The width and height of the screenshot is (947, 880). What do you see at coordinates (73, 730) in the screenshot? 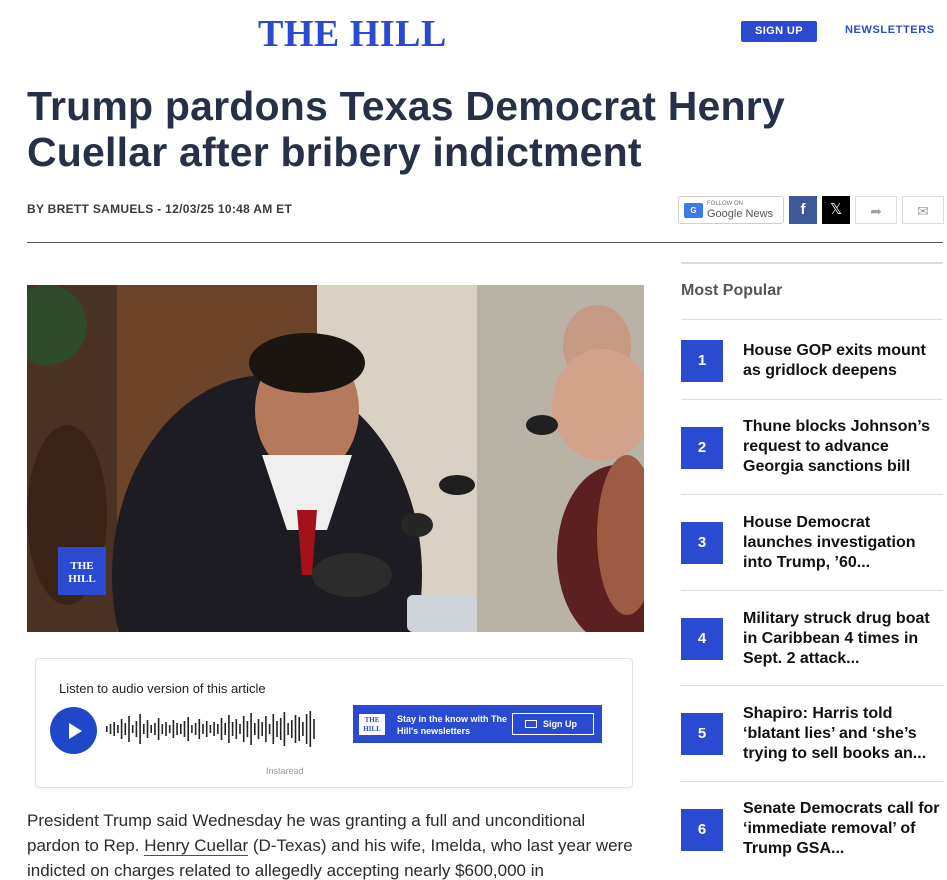
I see `play-button` at bounding box center [73, 730].